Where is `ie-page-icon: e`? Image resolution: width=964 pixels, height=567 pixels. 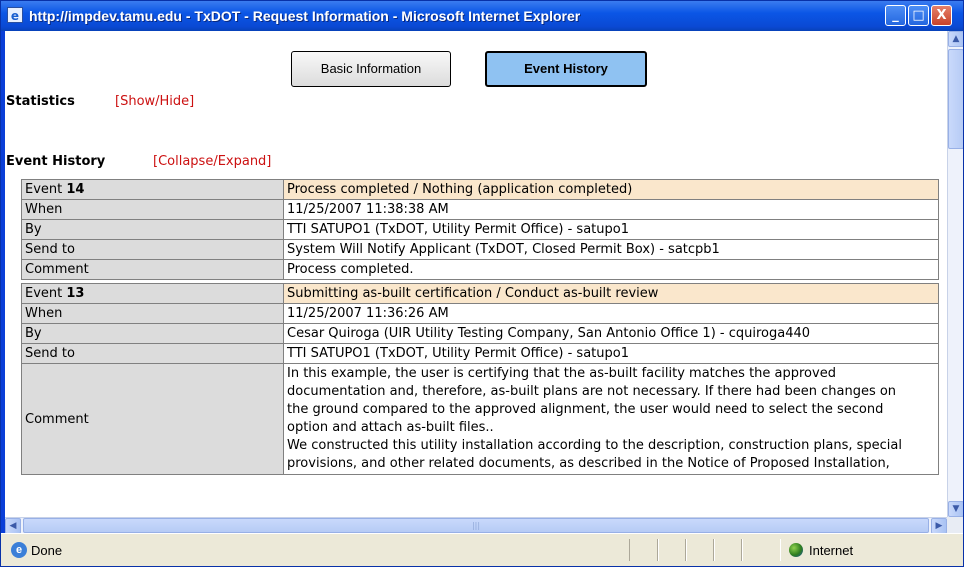
ie-page-icon: e is located at coordinates (15, 15).